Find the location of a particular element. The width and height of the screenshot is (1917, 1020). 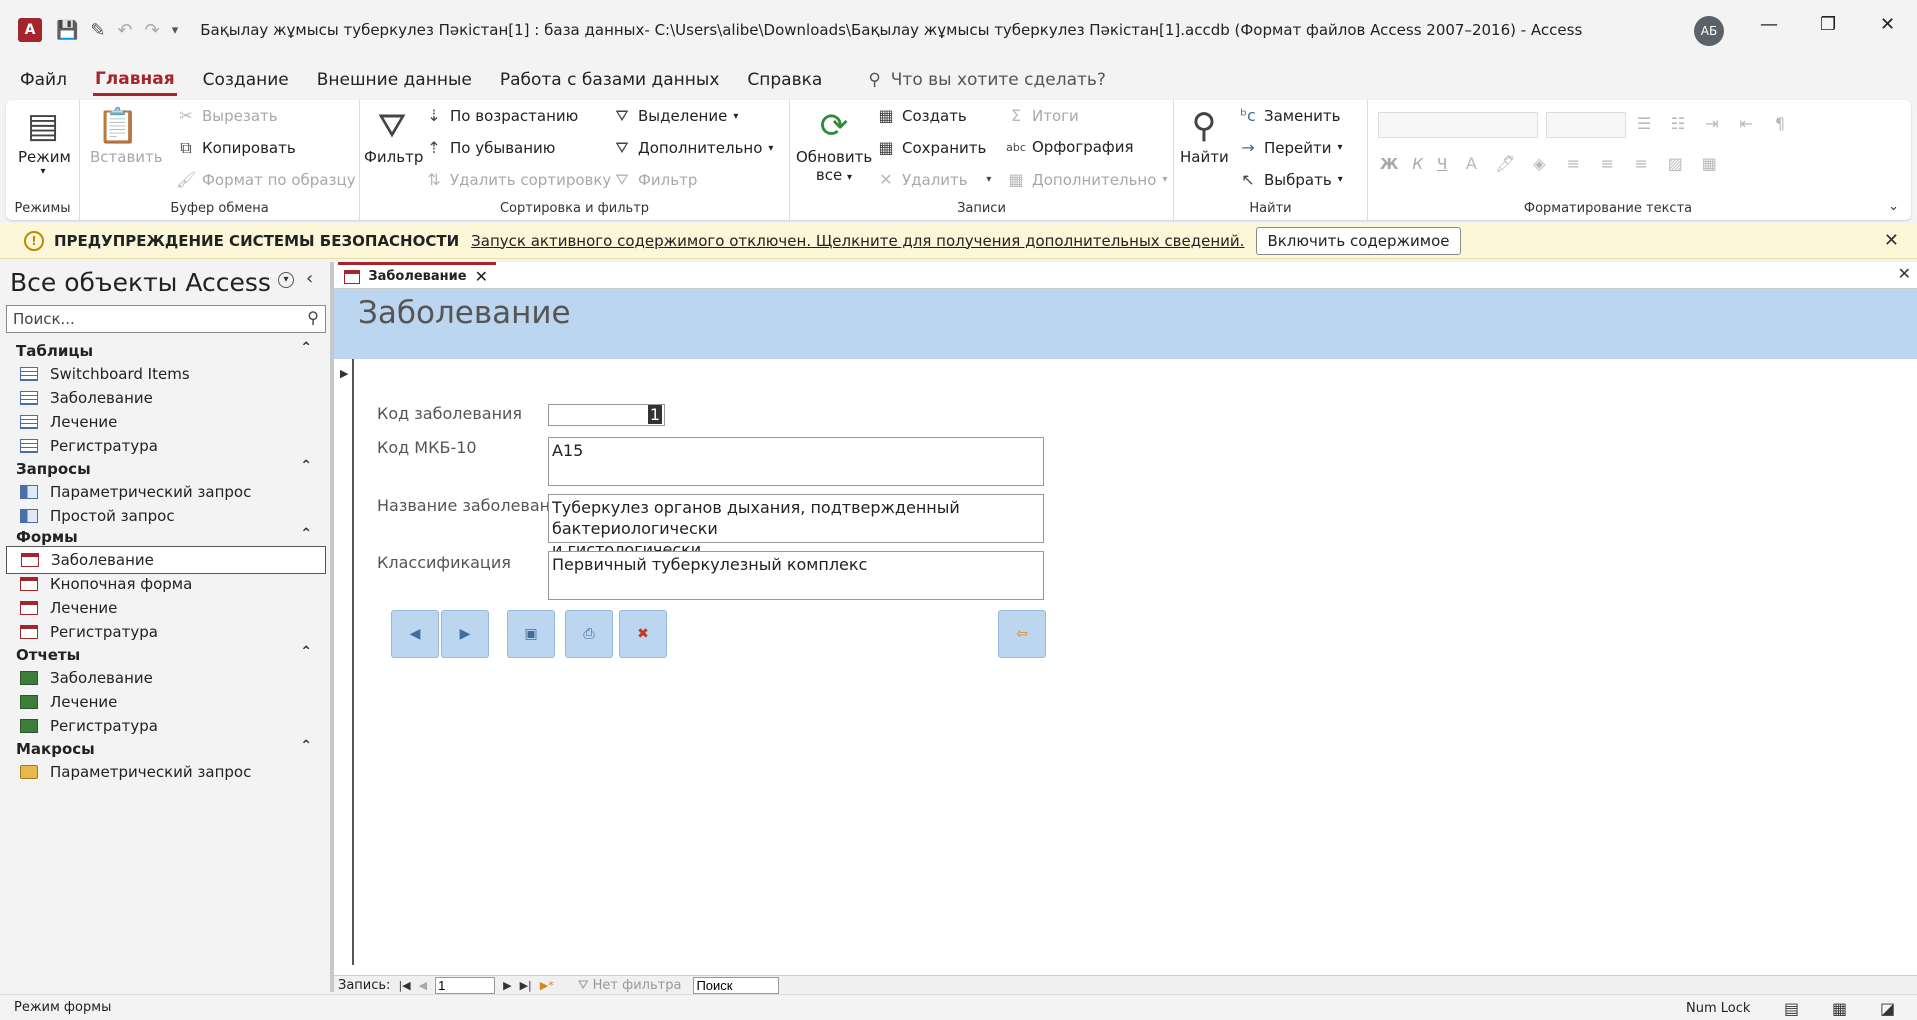

restore-icon: ❐ is located at coordinates (1828, 24).